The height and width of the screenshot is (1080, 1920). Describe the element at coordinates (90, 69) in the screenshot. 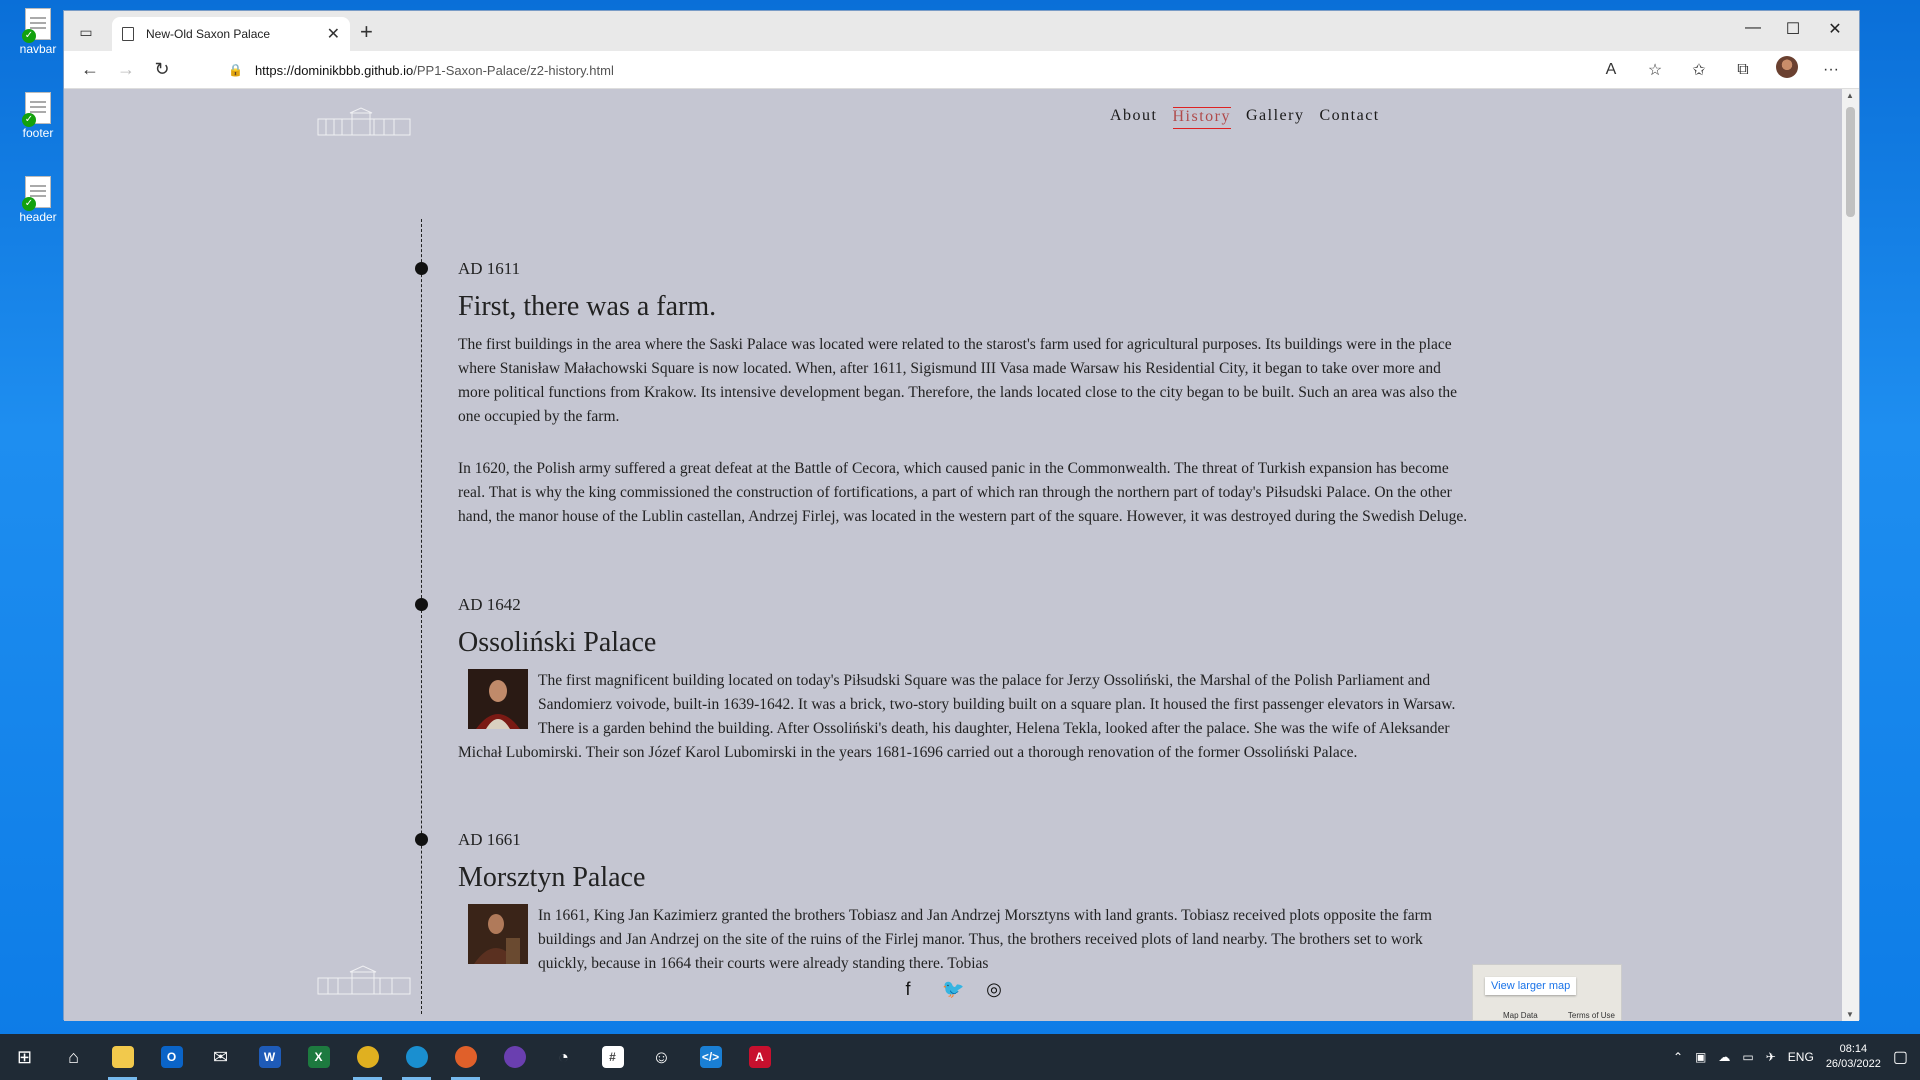

I see `back-icon: ←` at that location.